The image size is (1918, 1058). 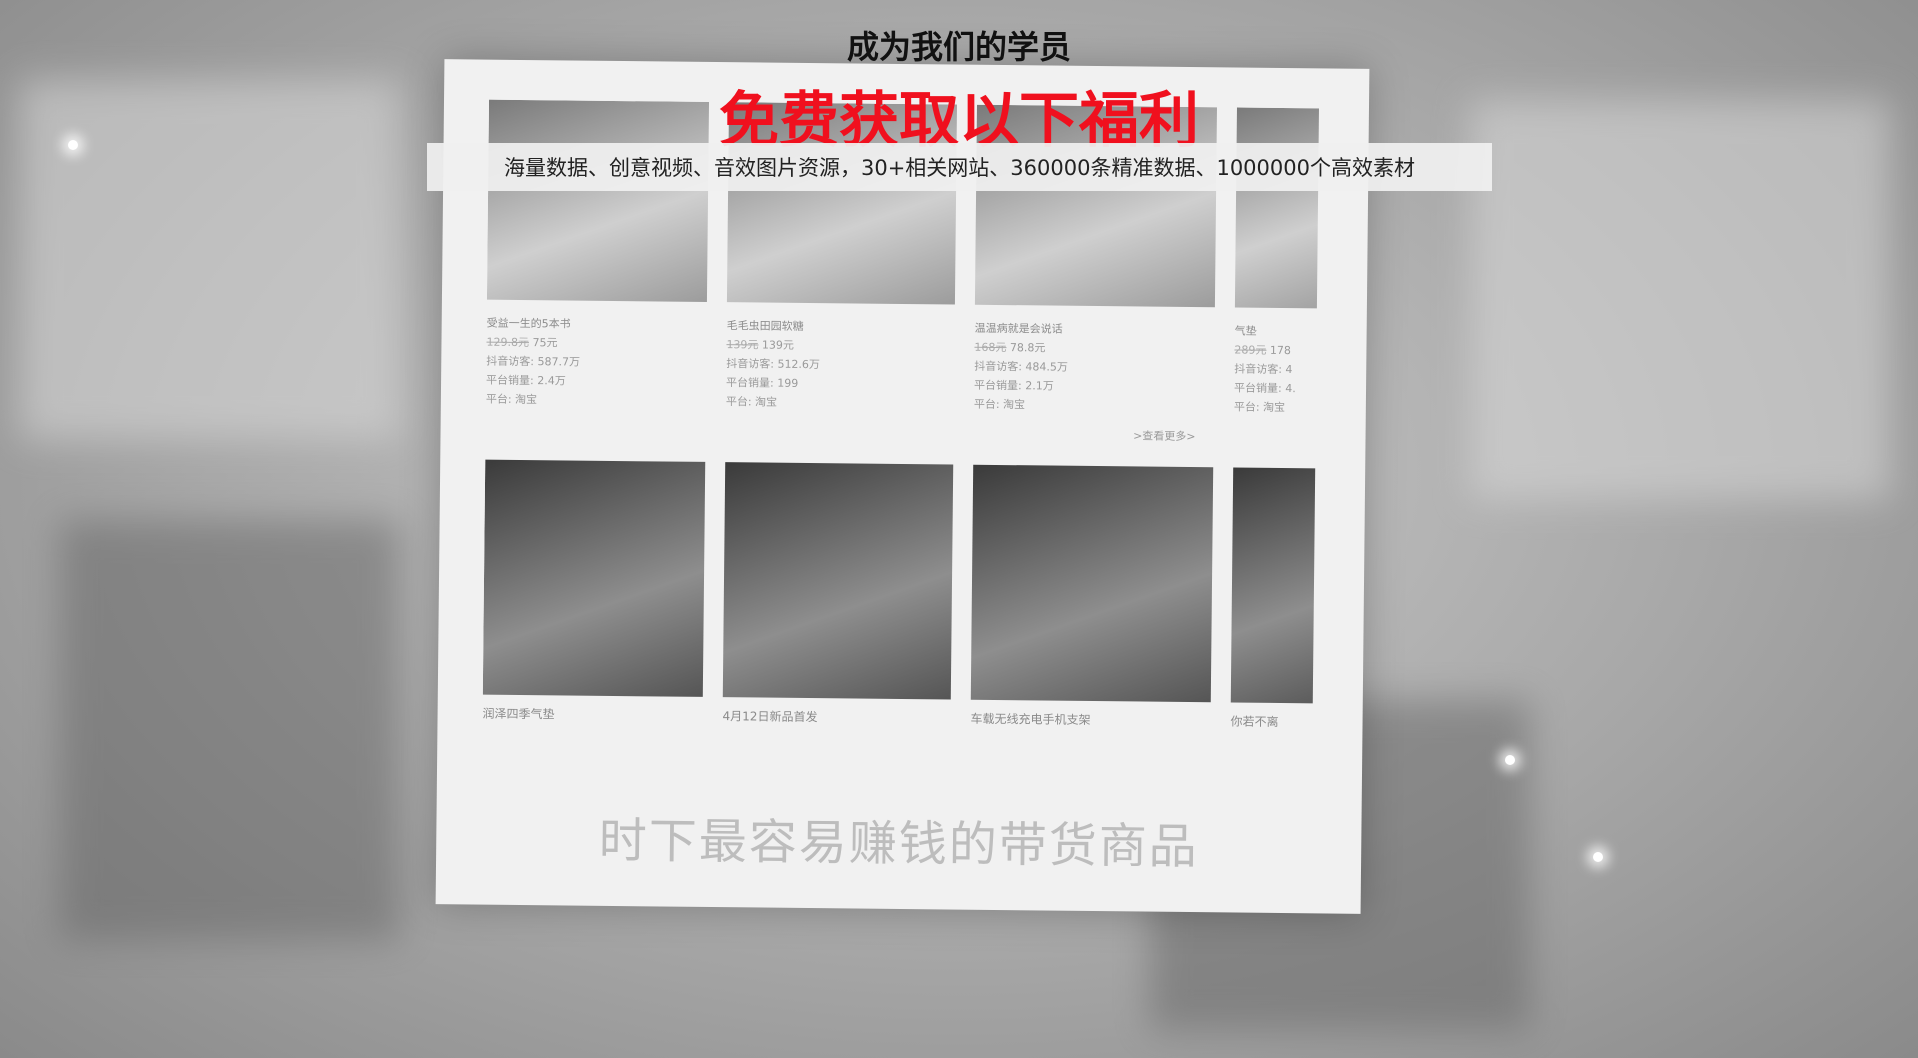 I want to click on product-price: 289元 178, so click(x=1263, y=350).